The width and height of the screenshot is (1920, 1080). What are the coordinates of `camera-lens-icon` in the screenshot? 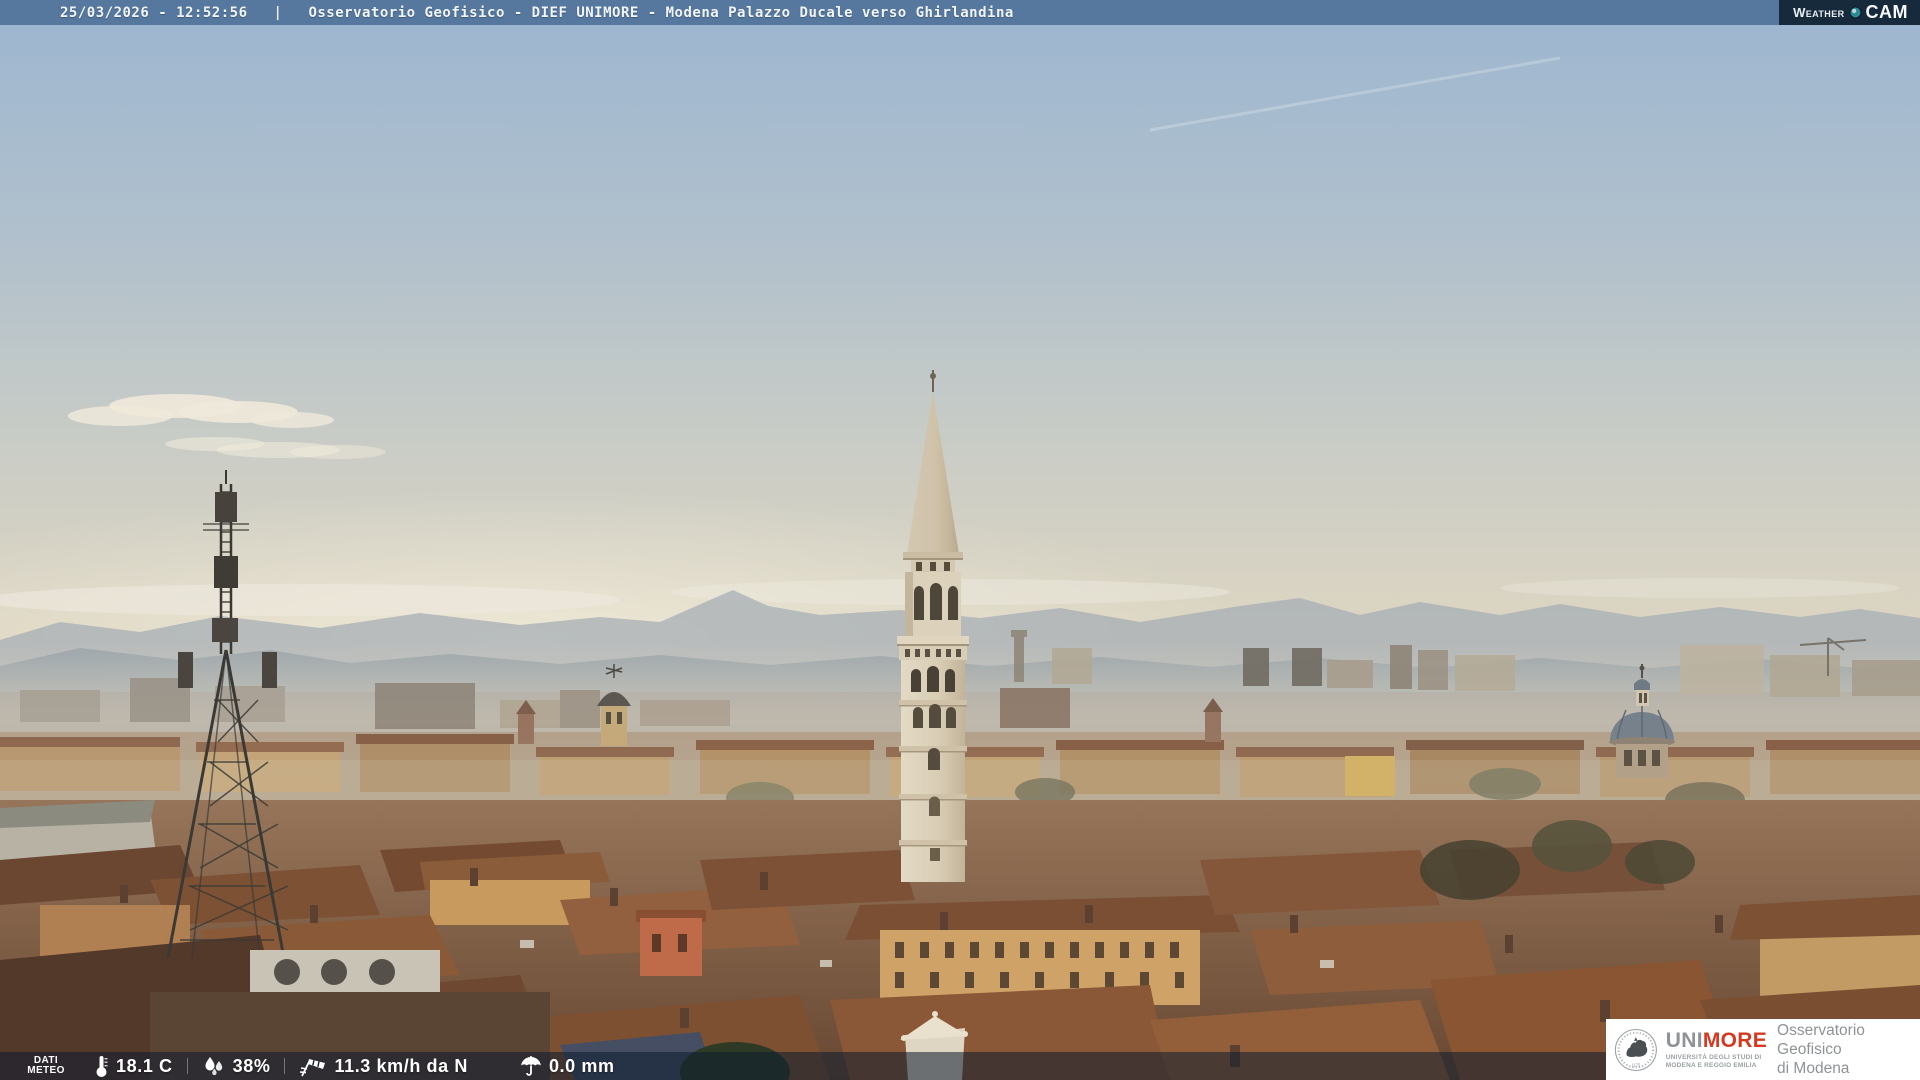 It's located at (1855, 12).